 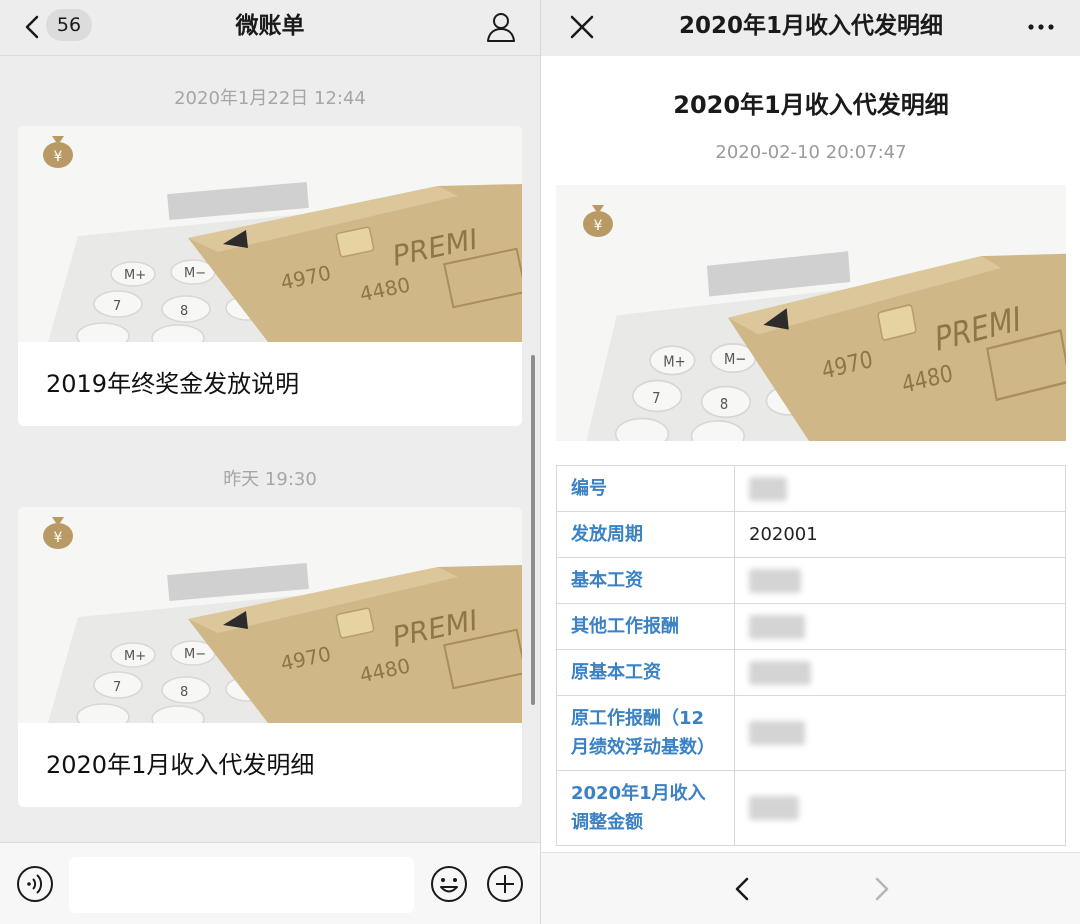 I want to click on table-row: 发放周期 202001, so click(x=811, y=534).